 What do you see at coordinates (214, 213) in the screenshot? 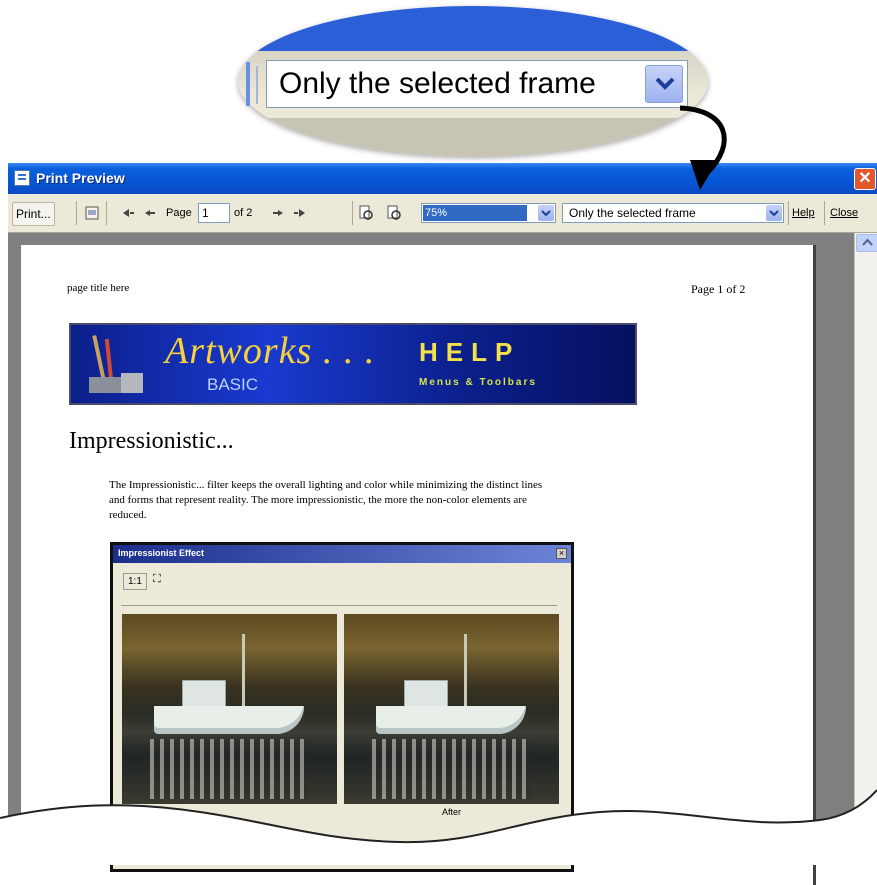
I see `page-number-input: 1` at bounding box center [214, 213].